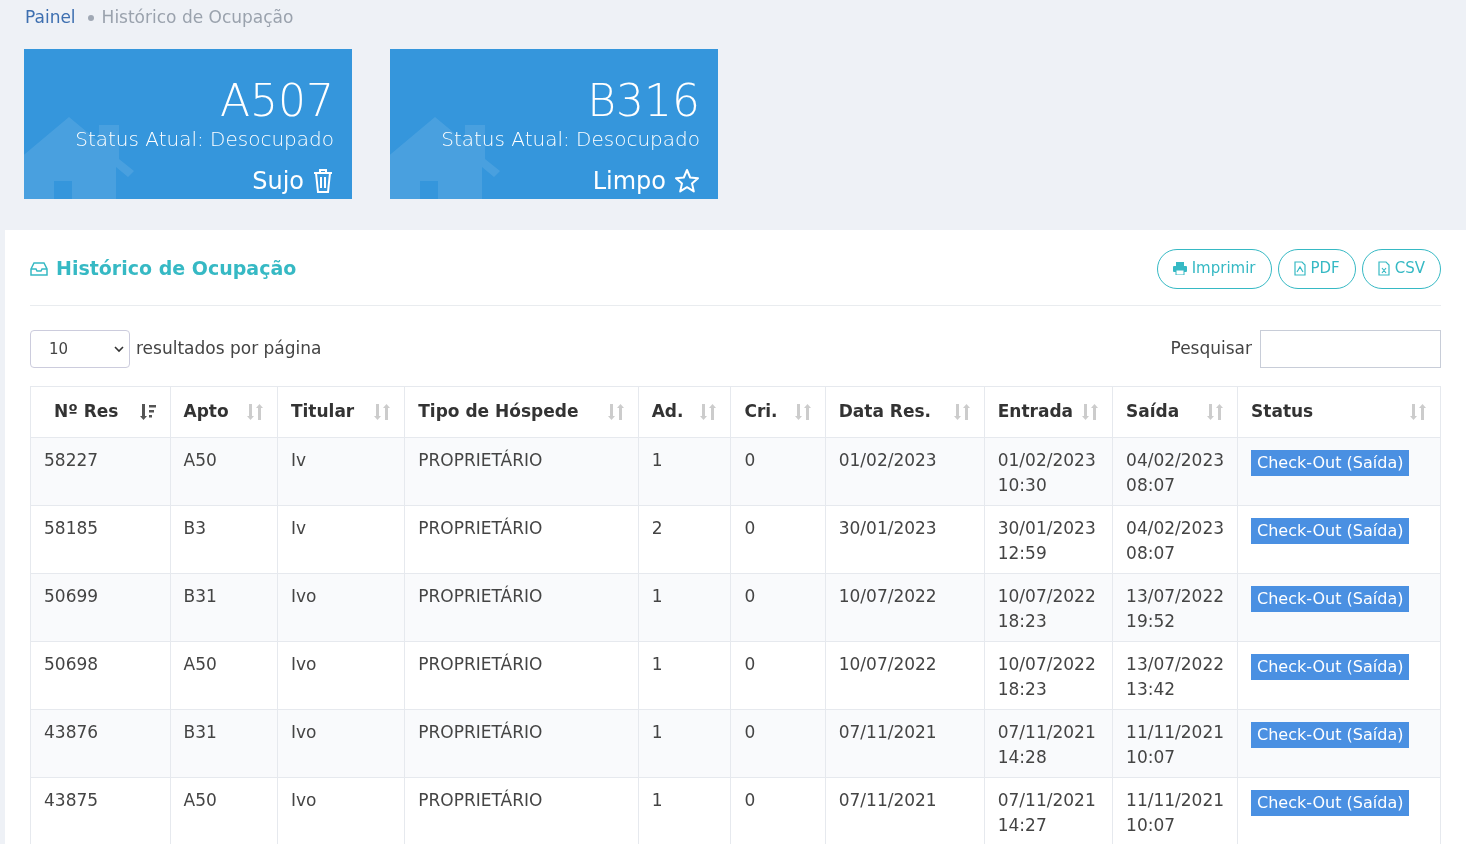 The width and height of the screenshot is (1466, 844). Describe the element at coordinates (684, 539) in the screenshot. I see `table-cell: 2` at that location.